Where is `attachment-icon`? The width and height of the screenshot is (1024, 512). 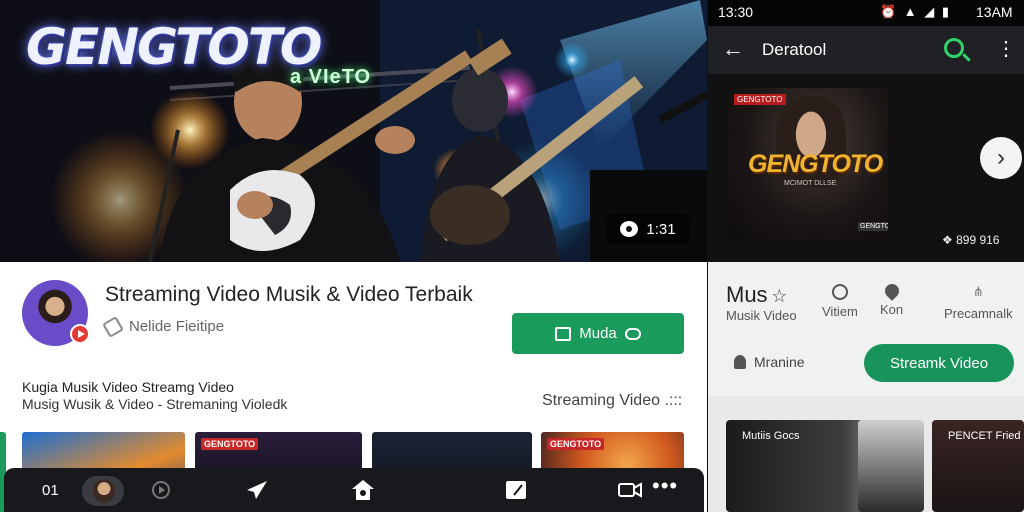
attachment-icon is located at coordinates (113, 326).